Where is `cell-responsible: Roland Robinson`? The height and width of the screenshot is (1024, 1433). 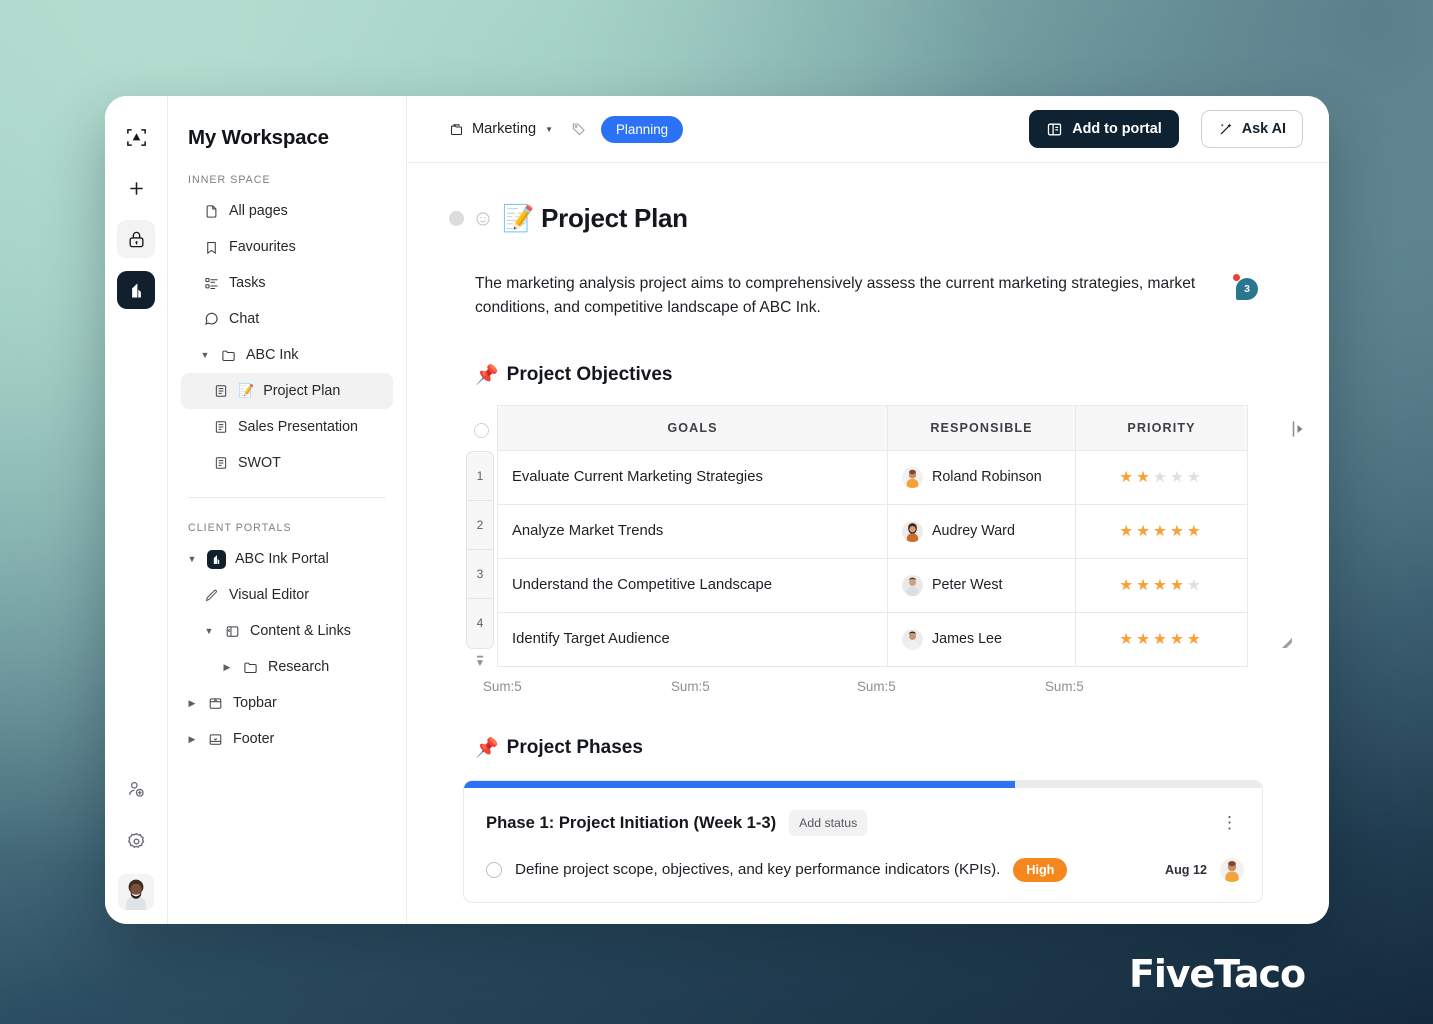 cell-responsible: Roland Robinson is located at coordinates (981, 477).